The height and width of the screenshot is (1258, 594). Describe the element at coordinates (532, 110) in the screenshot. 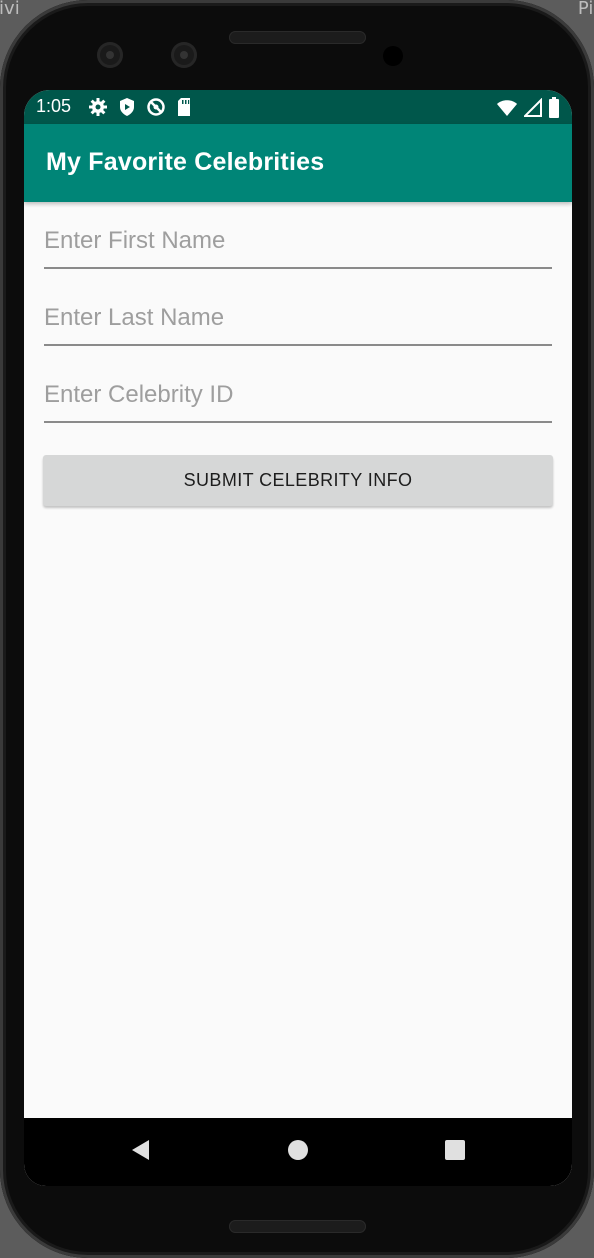

I see `cell-signal-icon` at that location.